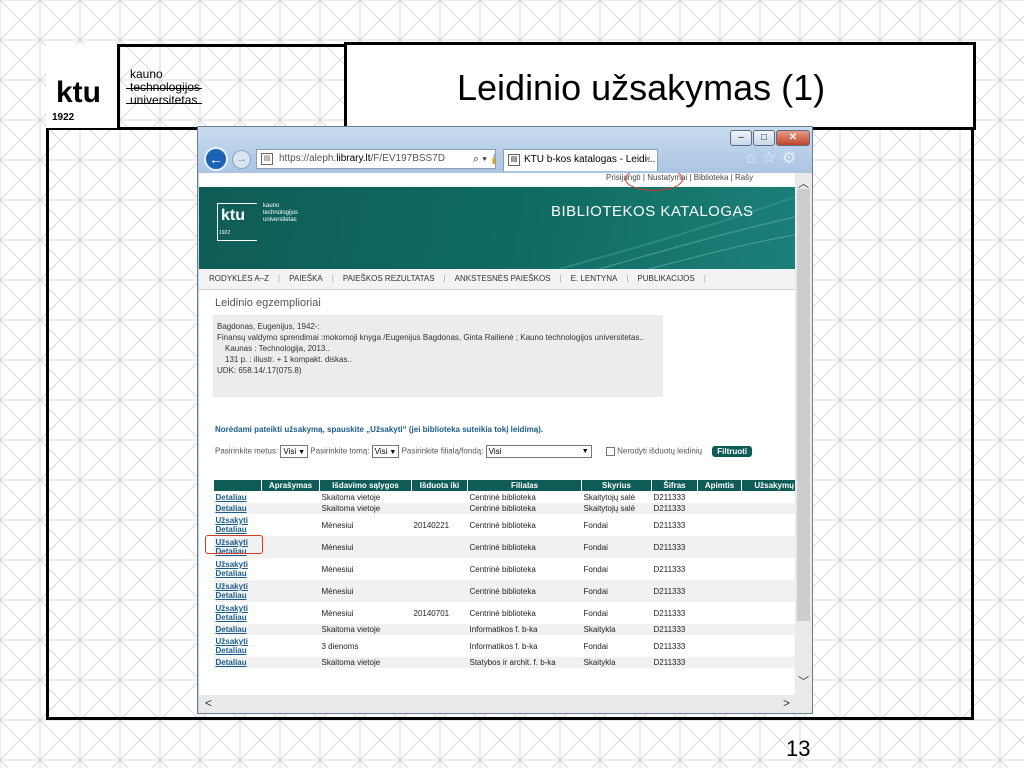 Image resolution: width=1024 pixels, height=768 pixels. What do you see at coordinates (594, 279) in the screenshot?
I see `nav-item-e-shelf: E. LENTYNA` at bounding box center [594, 279].